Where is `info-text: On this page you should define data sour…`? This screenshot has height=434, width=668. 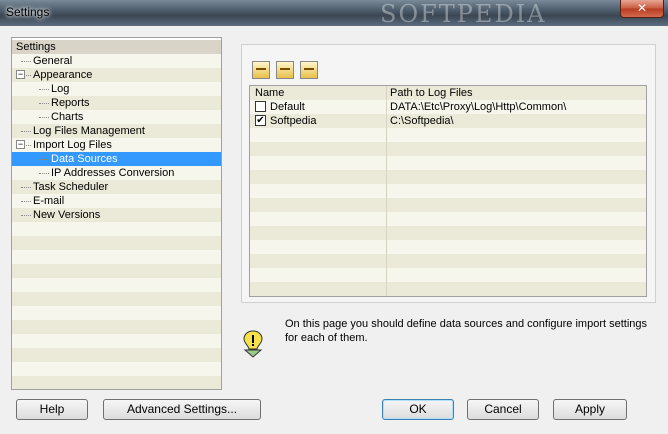 info-text: On this page you should define data sour… is located at coordinates (466, 331).